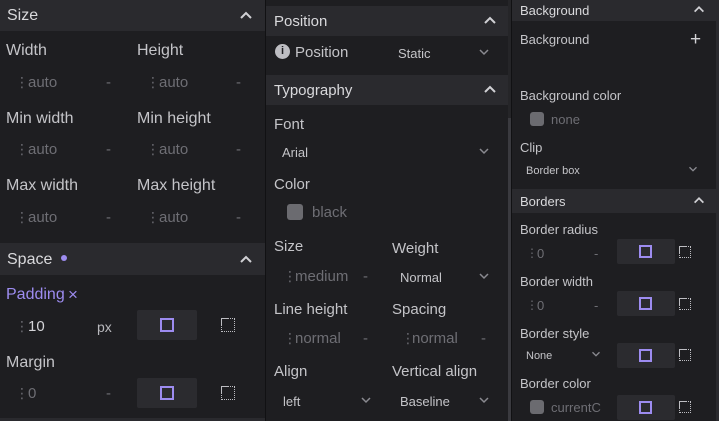  Describe the element at coordinates (174, 118) in the screenshot. I see `min-height-label: Min height` at that location.